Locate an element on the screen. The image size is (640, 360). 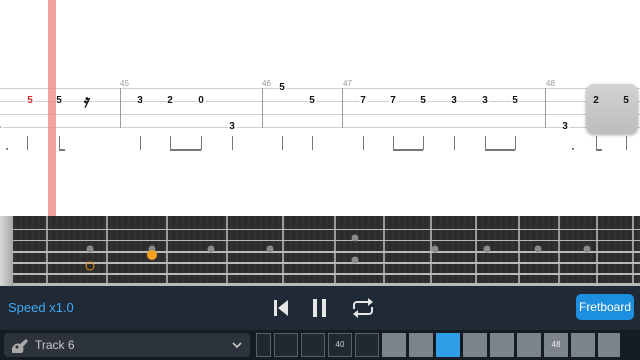
bar-number: 47 is located at coordinates (347, 83).